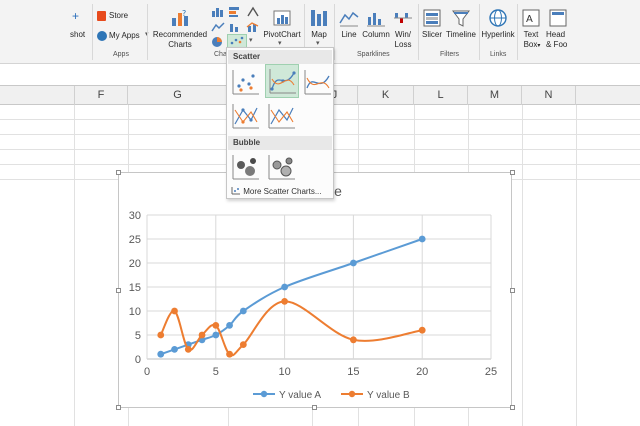  What do you see at coordinates (461, 28) in the screenshot?
I see `timeline-button: Timeline` at bounding box center [461, 28].